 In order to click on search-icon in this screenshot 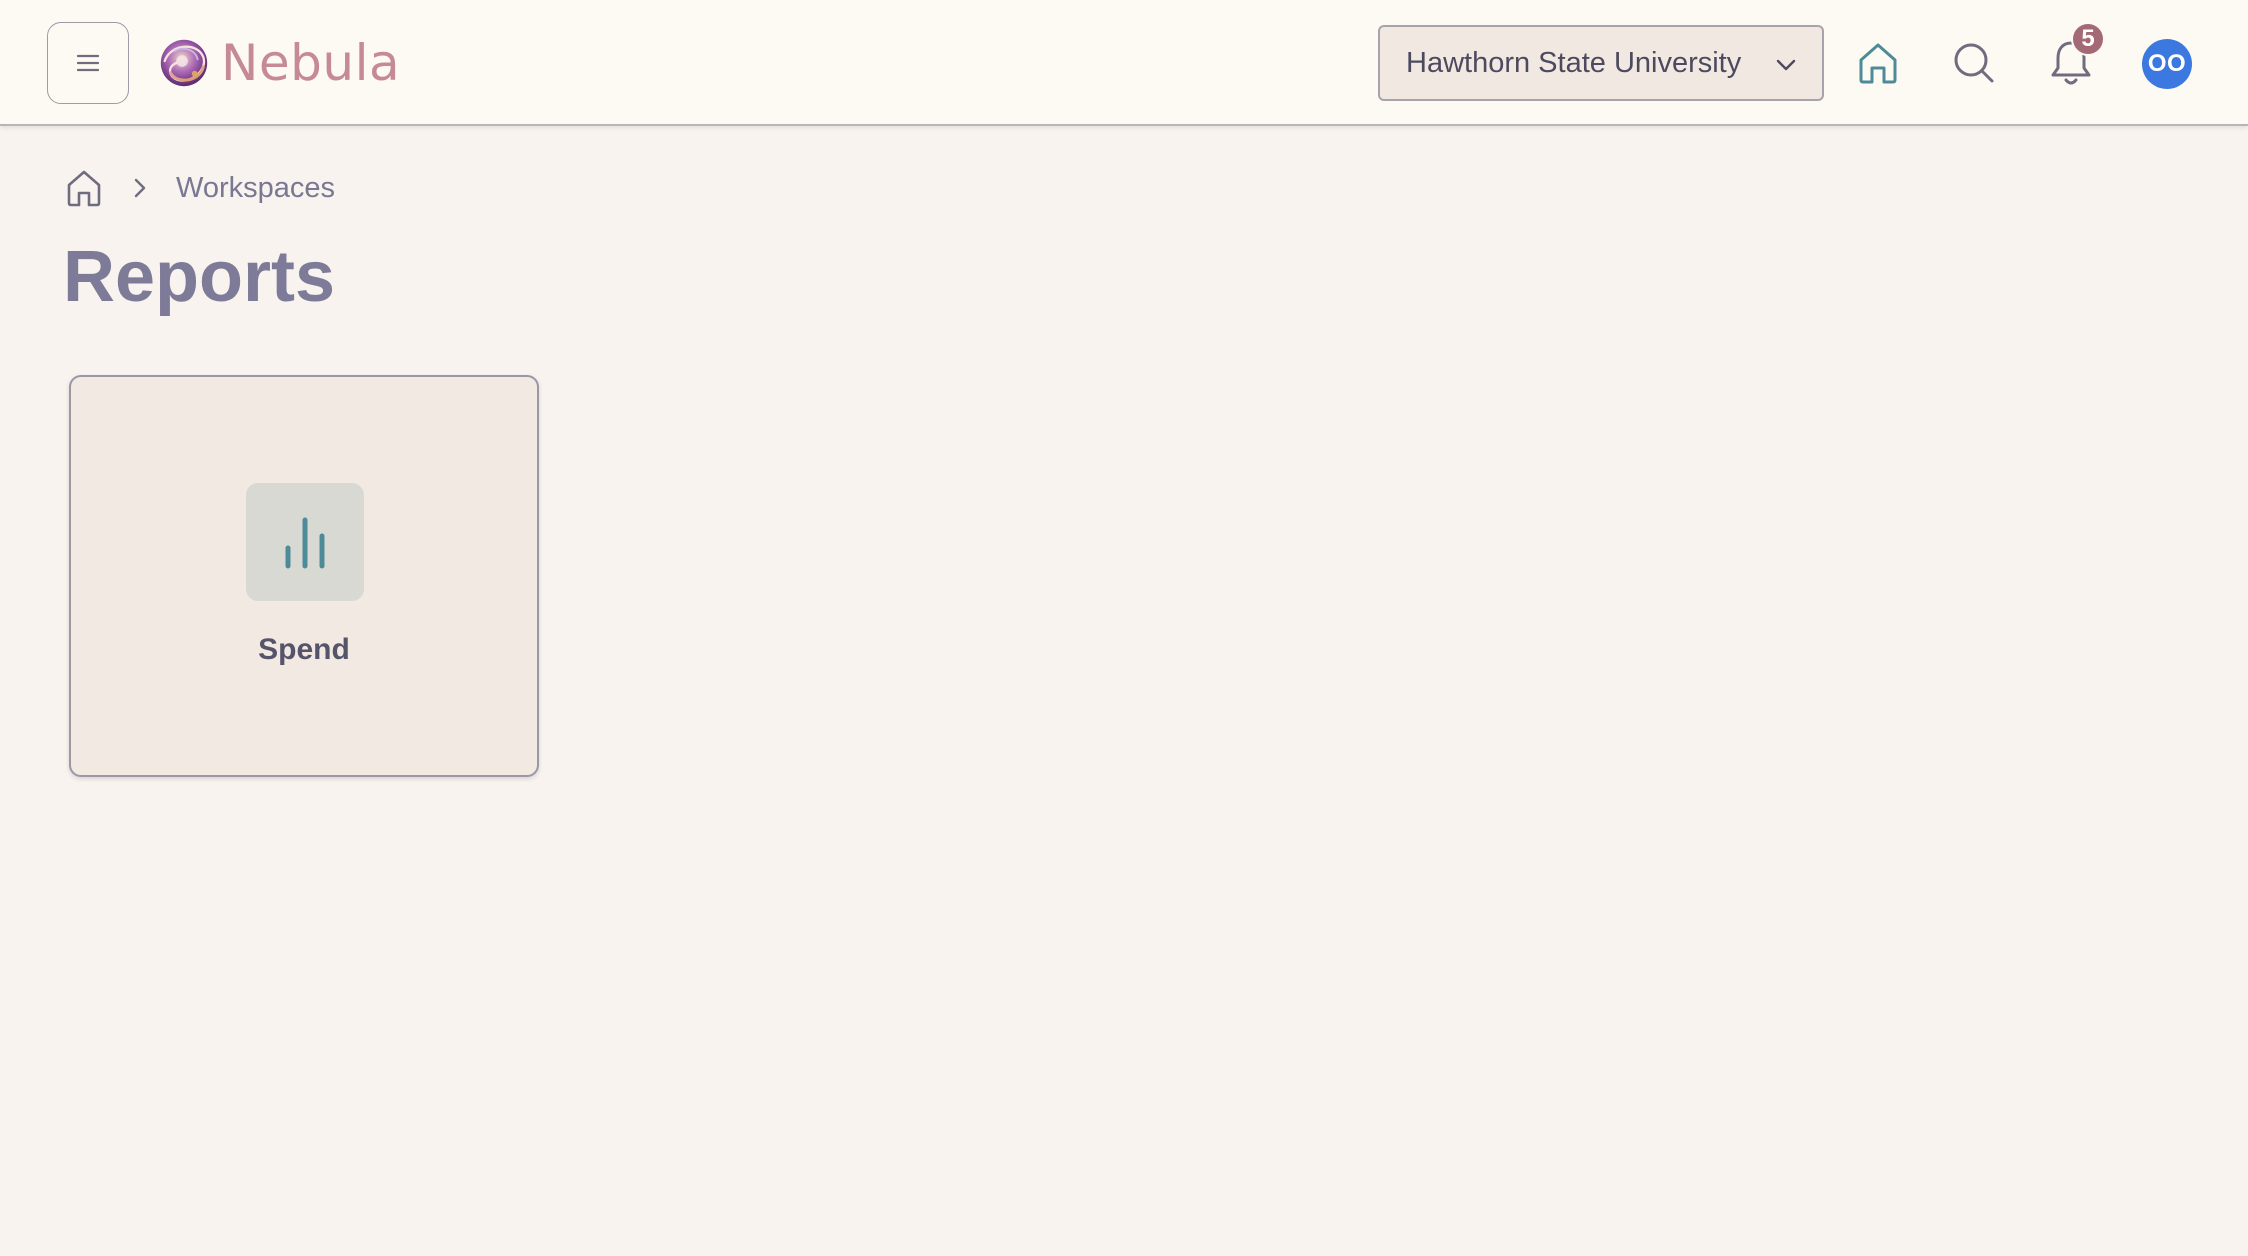, I will do `click(1974, 63)`.